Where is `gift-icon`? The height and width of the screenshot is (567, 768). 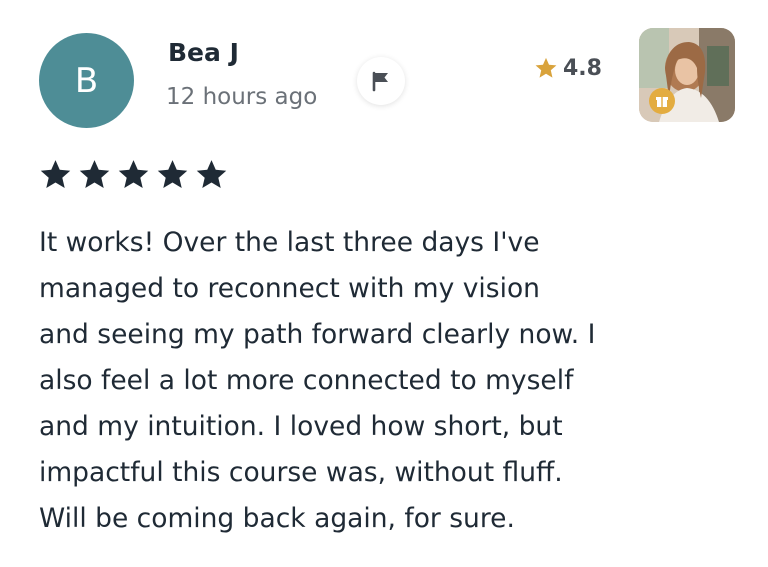 gift-icon is located at coordinates (662, 102).